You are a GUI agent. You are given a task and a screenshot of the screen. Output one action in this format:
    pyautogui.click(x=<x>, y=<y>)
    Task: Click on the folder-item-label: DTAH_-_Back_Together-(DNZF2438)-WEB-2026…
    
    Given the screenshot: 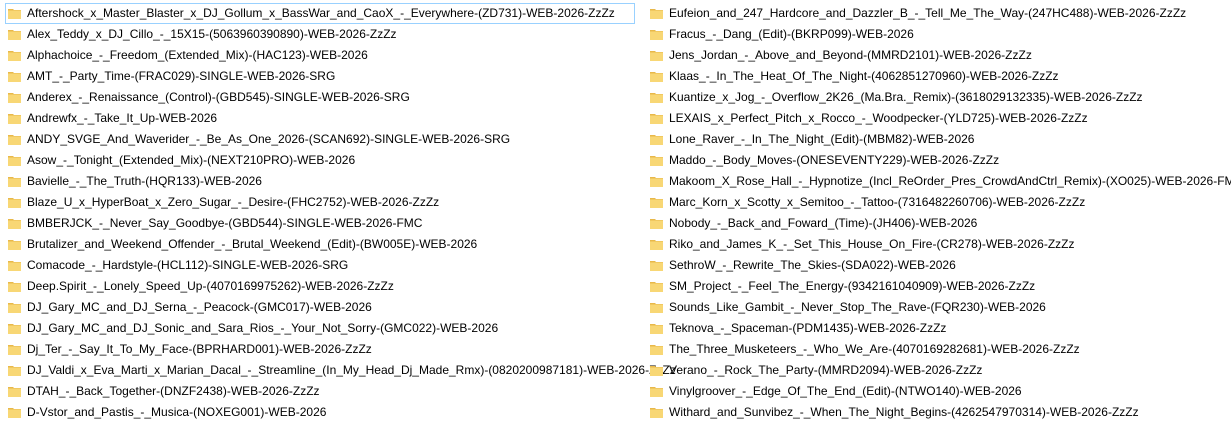 What is the action you would take?
    pyautogui.click(x=173, y=391)
    